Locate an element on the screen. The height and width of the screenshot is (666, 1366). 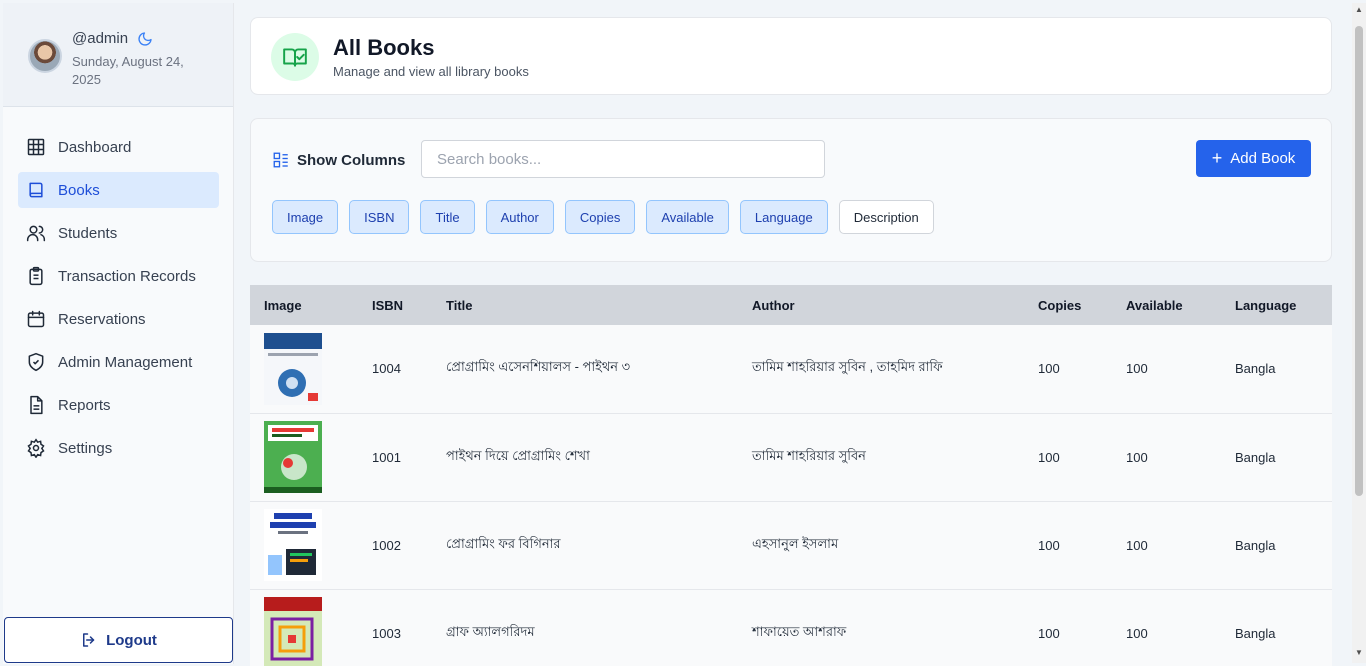
column-header-copies: Copies is located at coordinates (1068, 305).